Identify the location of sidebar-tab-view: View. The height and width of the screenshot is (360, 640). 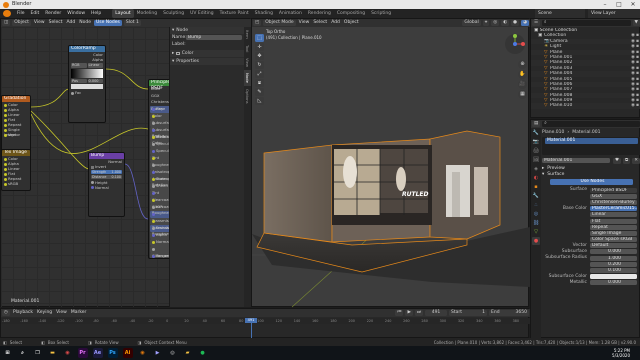
(247, 62).